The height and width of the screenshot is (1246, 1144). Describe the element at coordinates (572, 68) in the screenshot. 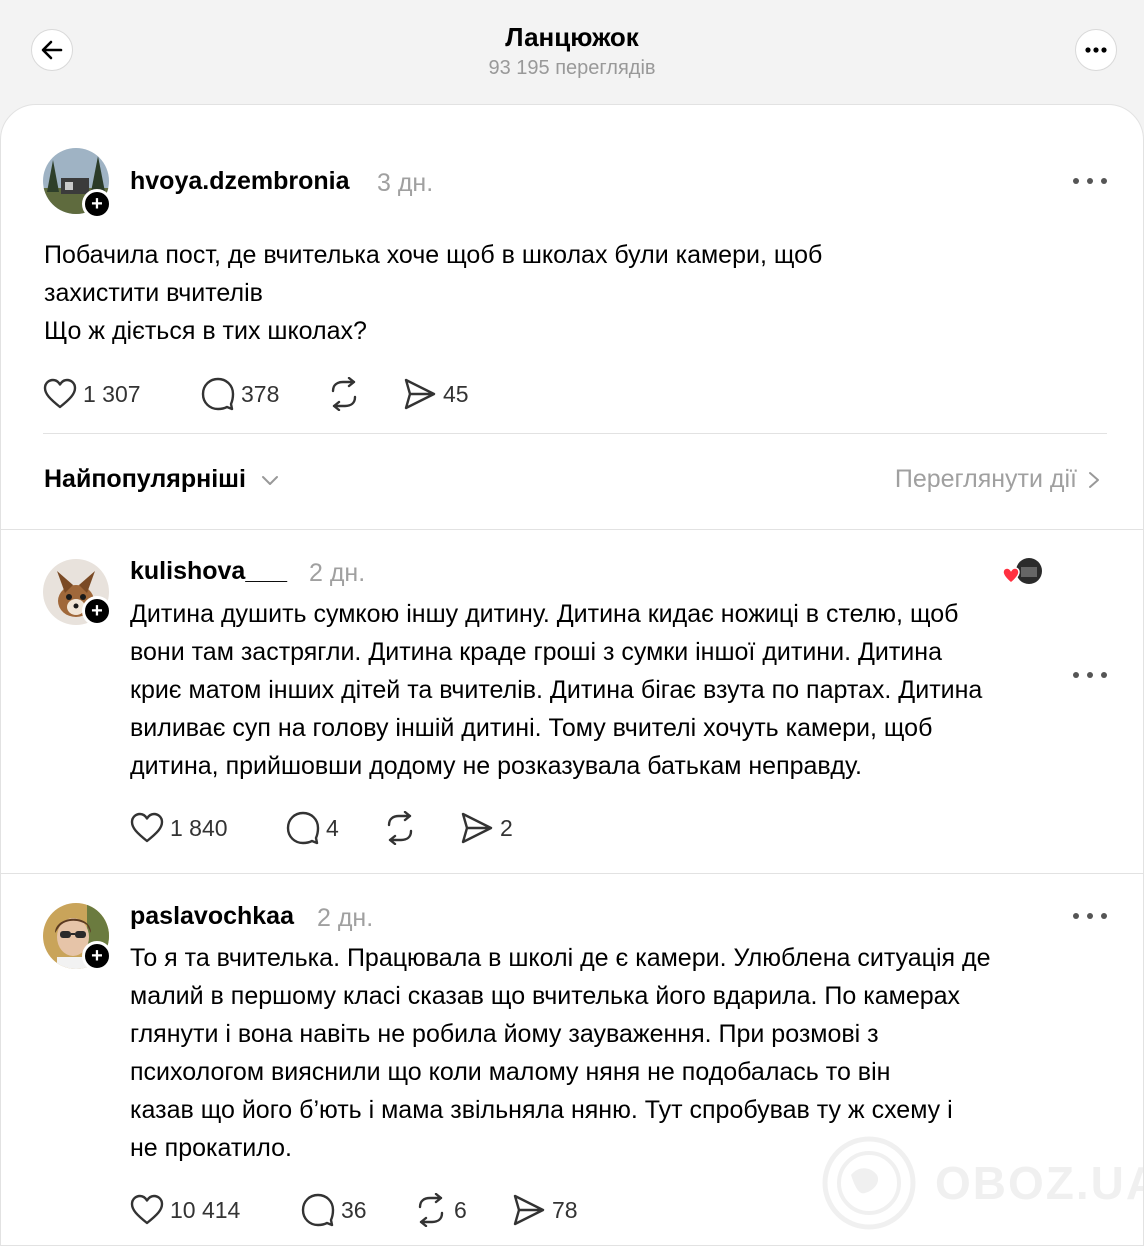

I see `view-count: 93 195 переглядів` at that location.